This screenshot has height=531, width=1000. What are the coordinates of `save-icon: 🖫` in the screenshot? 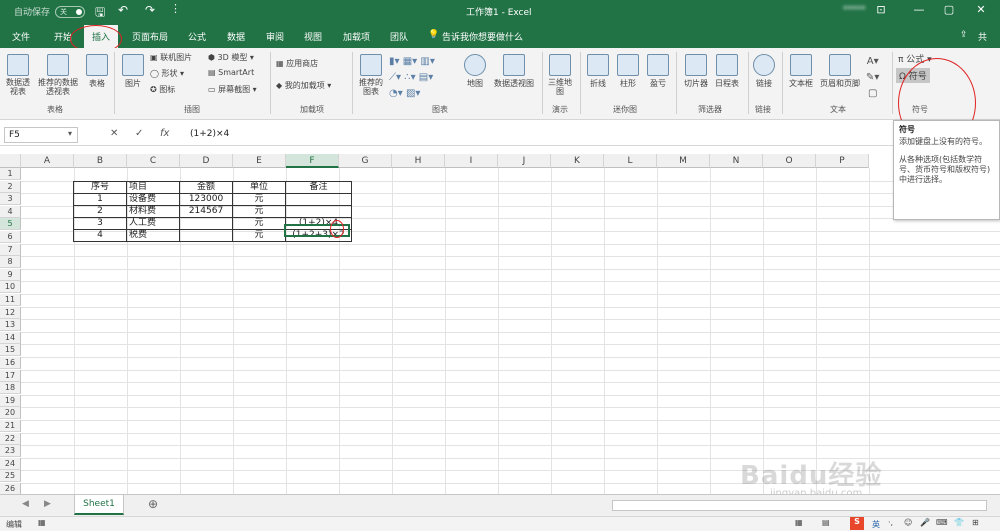 It's located at (100, 13).